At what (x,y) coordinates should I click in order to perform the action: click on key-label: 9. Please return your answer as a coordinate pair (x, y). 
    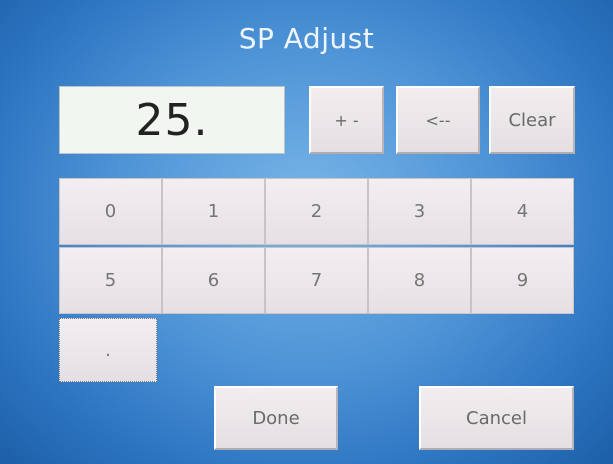
    Looking at the image, I should click on (522, 280).